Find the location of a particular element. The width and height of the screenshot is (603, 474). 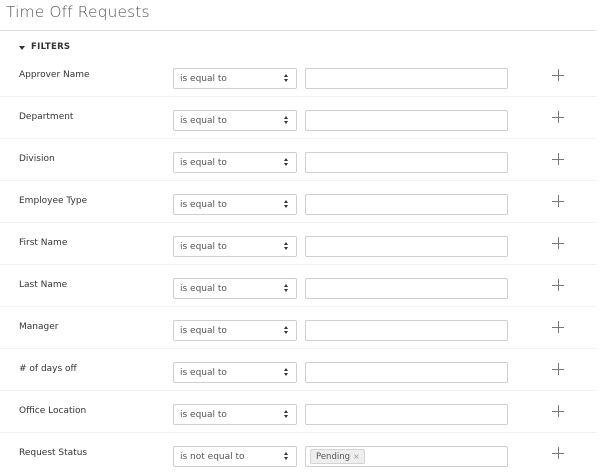

filter-label: First Name is located at coordinates (43, 243).